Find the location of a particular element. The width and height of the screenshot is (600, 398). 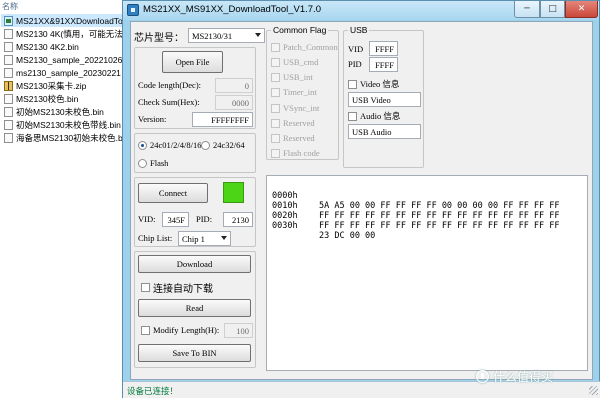

flag-reserved-1: Reserved is located at coordinates (293, 123).